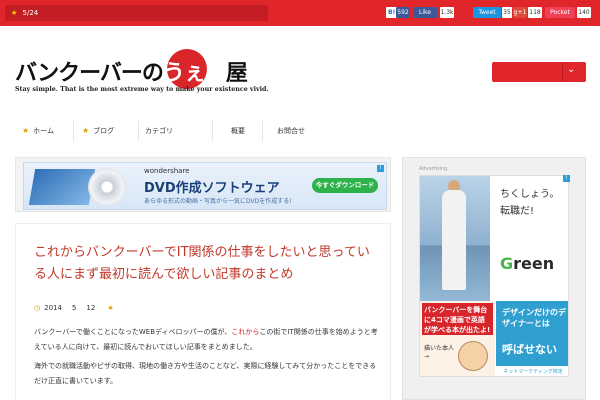 The image size is (600, 400). I want to click on person-figure, so click(454, 240).